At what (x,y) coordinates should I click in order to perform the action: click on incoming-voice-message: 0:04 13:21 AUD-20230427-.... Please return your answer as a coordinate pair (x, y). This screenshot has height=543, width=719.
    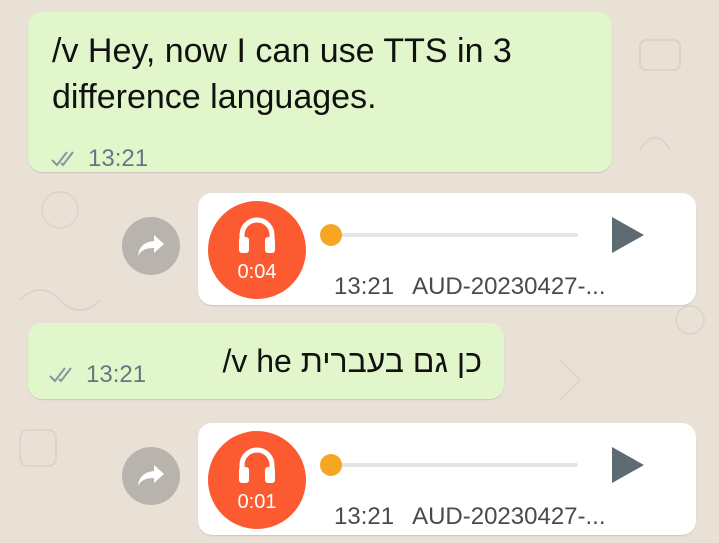
    Looking at the image, I should click on (447, 249).